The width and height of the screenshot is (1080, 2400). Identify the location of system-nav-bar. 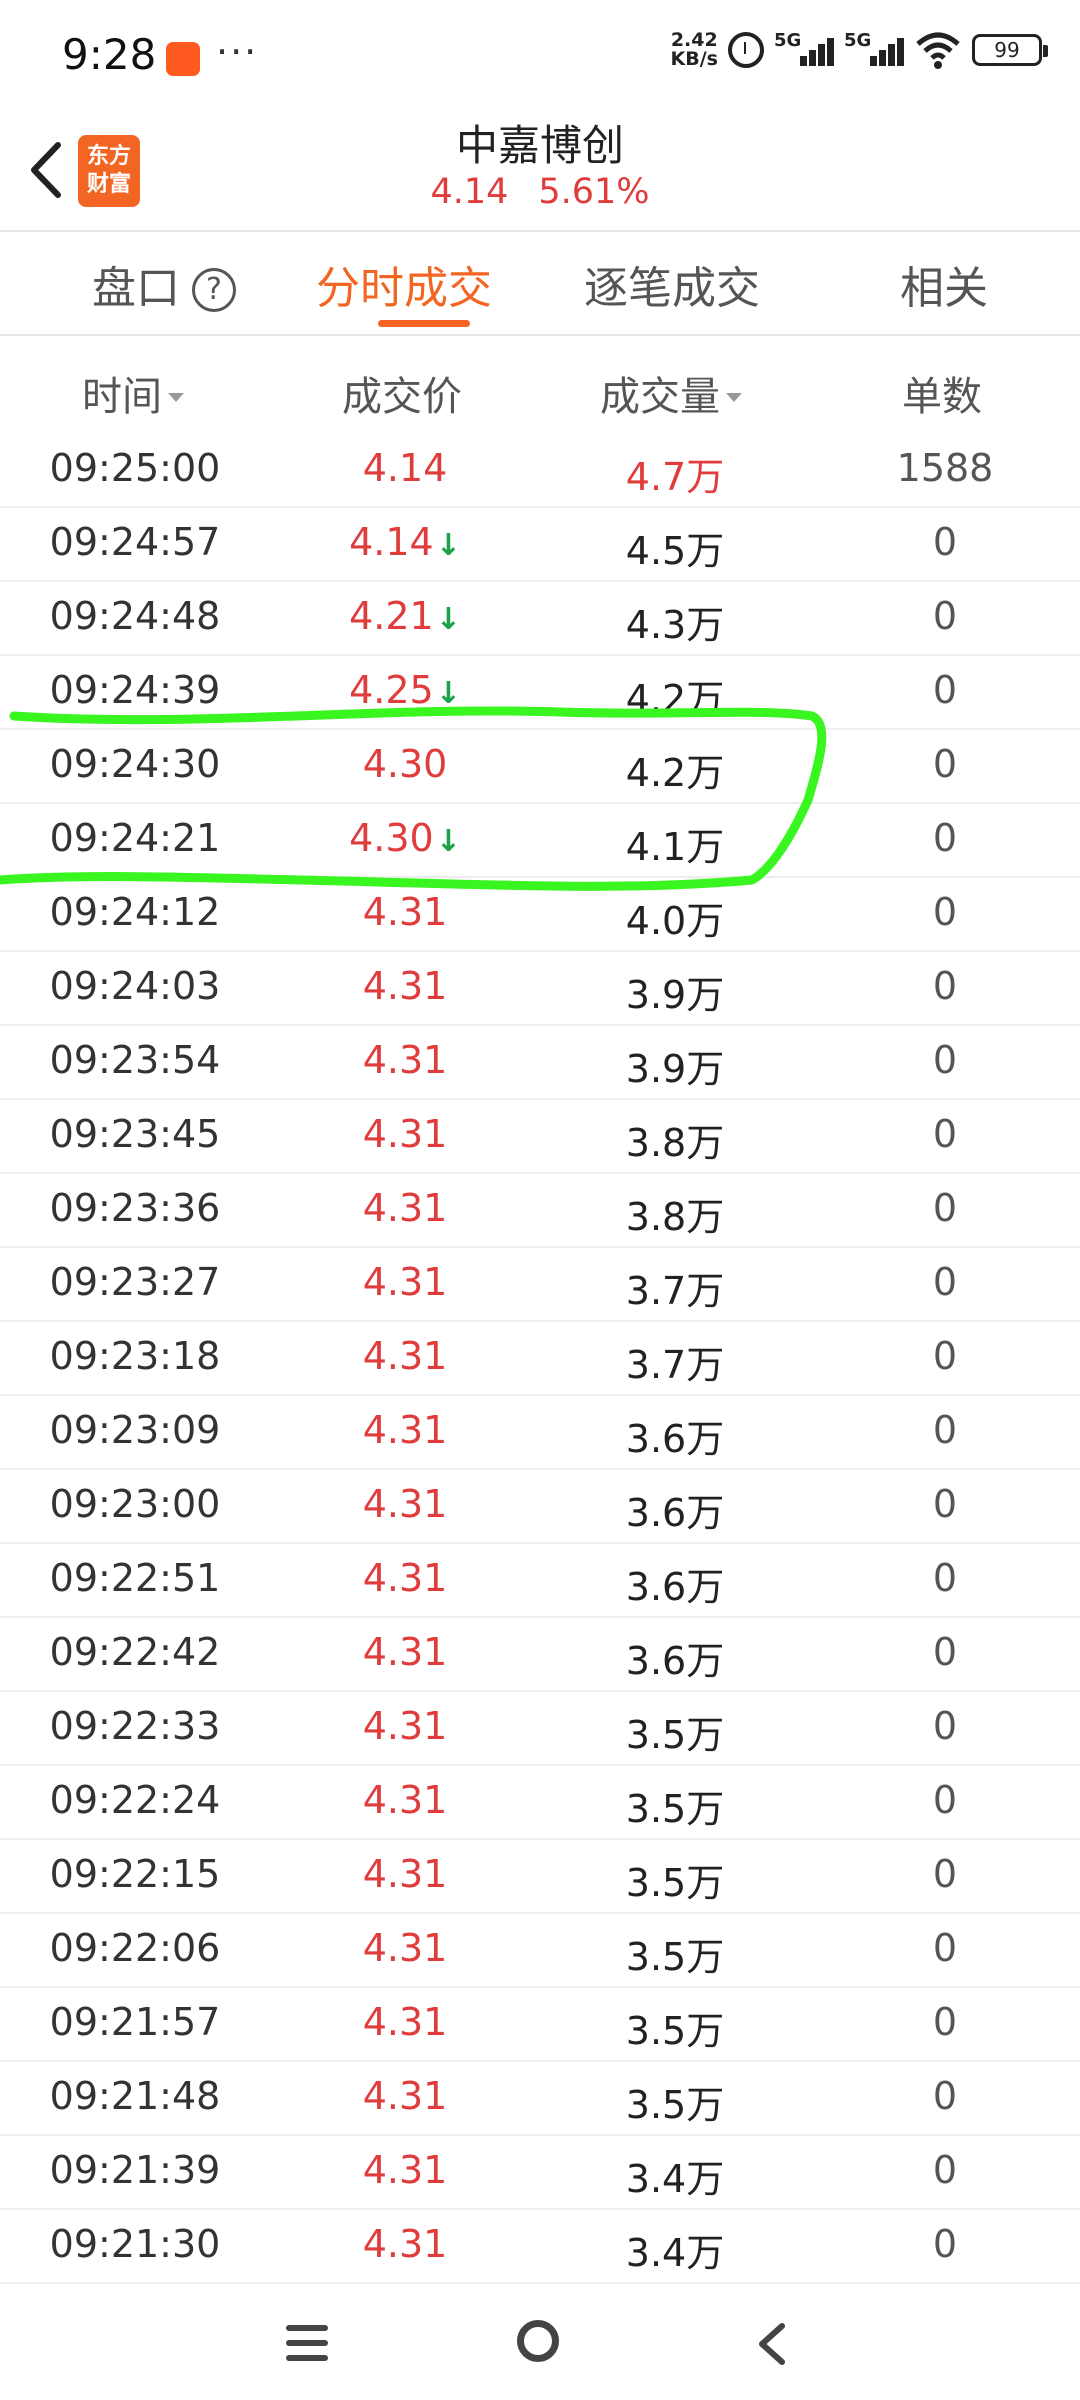
(540, 2340).